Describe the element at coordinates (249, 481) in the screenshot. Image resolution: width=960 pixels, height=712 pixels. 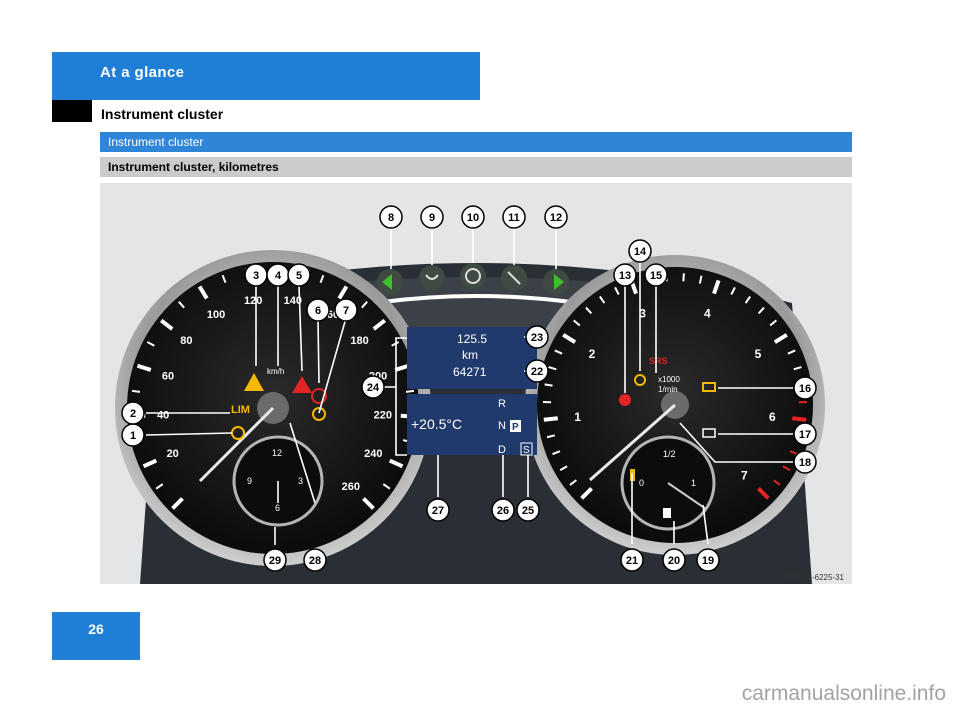
I see `small-dial-label: 9` at that location.